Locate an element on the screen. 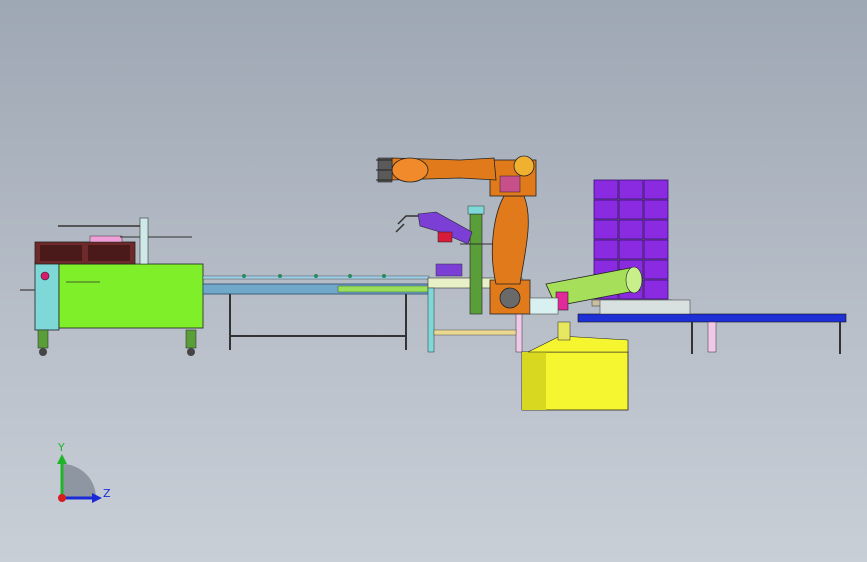 Image resolution: width=867 pixels, height=562 pixels. yellow-base-unit is located at coordinates (575, 366).